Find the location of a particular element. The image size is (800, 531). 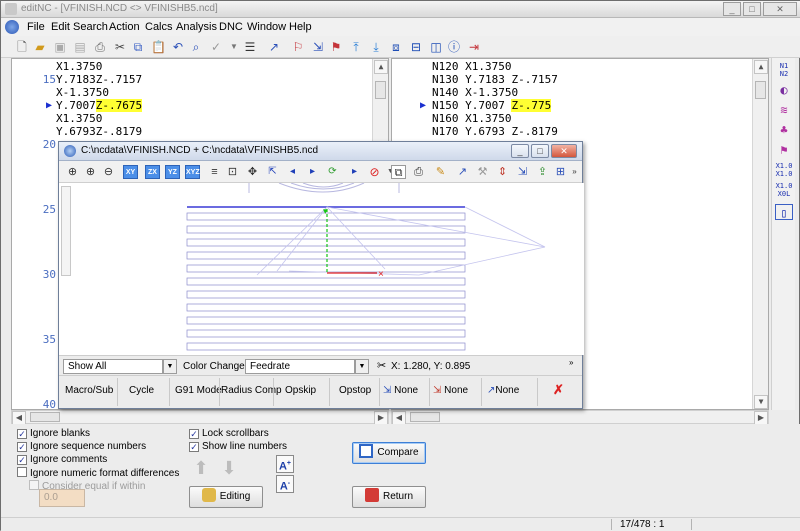

menu-dnc: DNC is located at coordinates (231, 27).